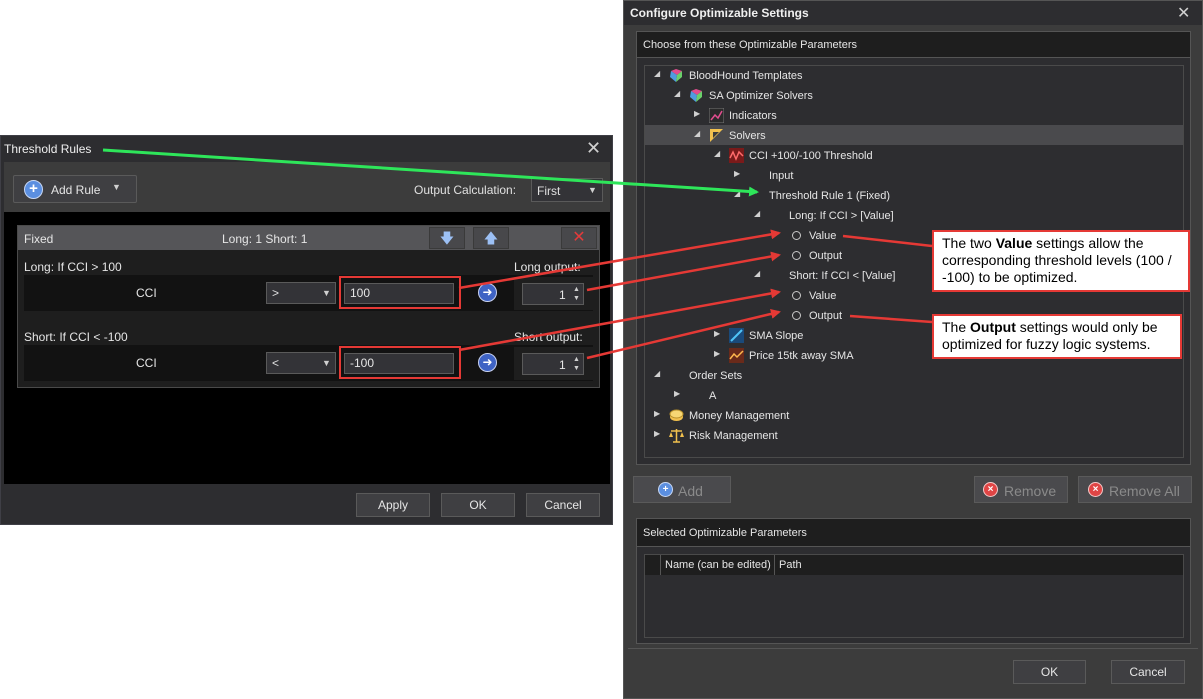  I want to click on tree-item-label: Order Sets, so click(716, 376).